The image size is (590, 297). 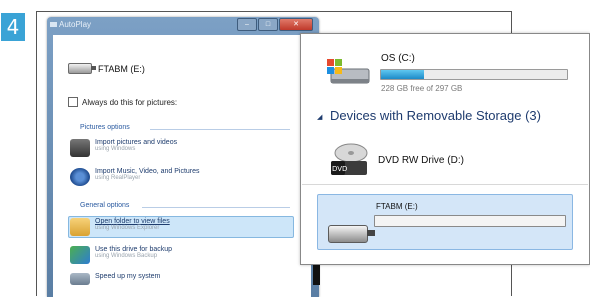 I want to click on folder-icon, so click(x=80, y=227).